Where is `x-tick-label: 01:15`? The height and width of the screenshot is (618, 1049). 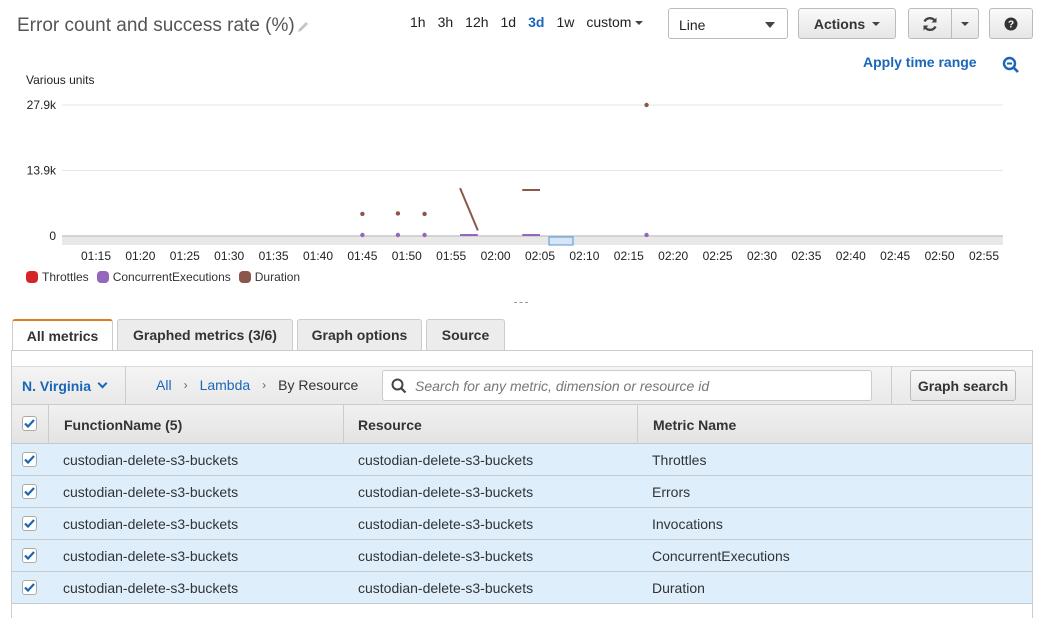
x-tick-label: 01:15 is located at coordinates (96, 256).